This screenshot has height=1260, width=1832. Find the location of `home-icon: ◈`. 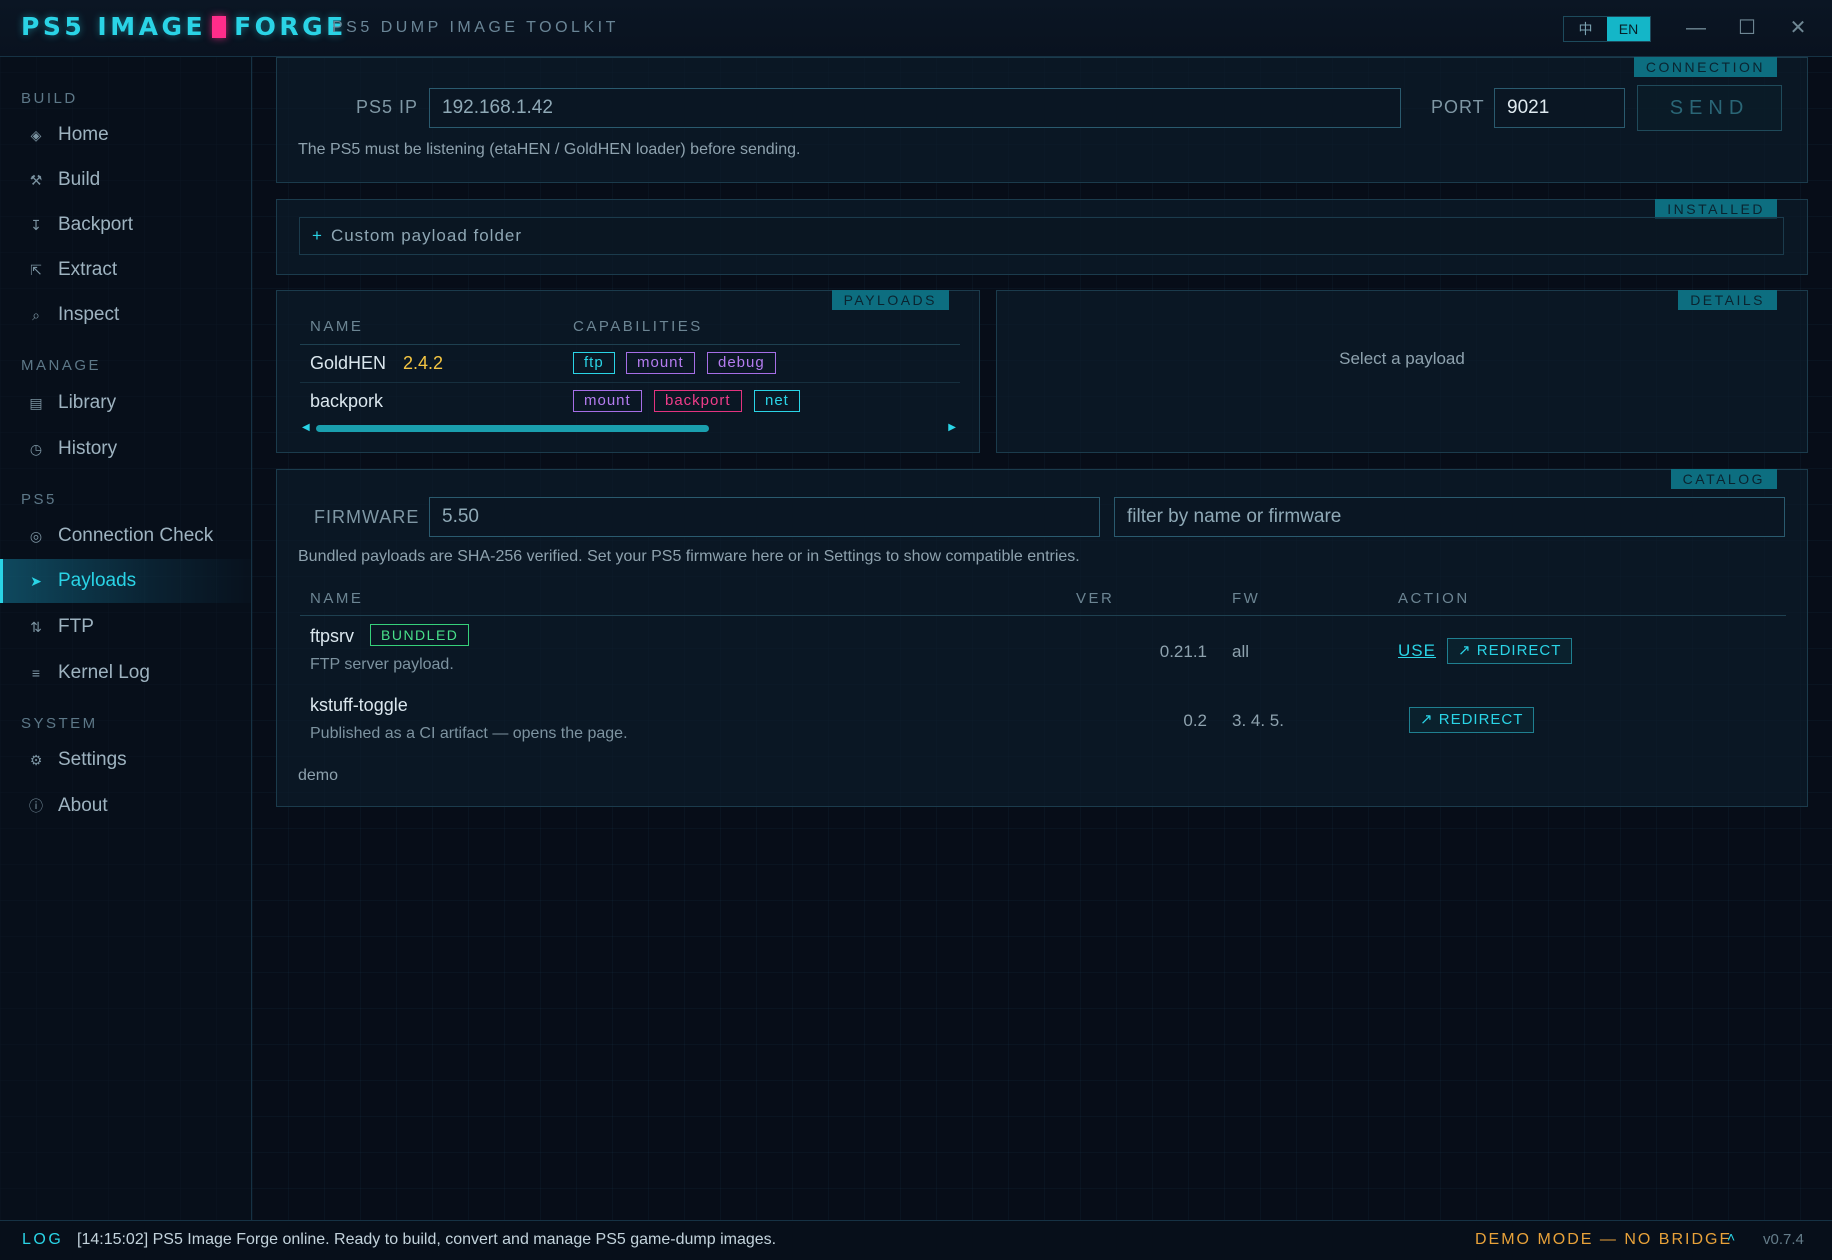

home-icon: ◈ is located at coordinates (36, 134).